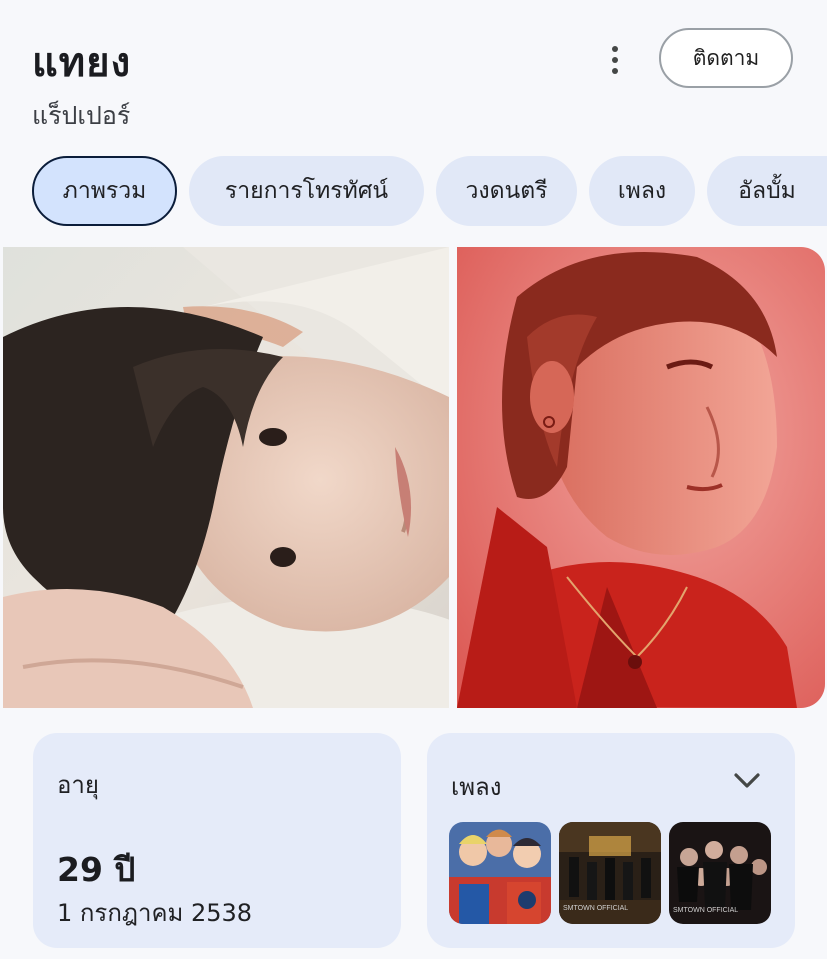 Image resolution: width=827 pixels, height=959 pixels. What do you see at coordinates (476, 787) in the screenshot?
I see `songs-label: เพลง` at bounding box center [476, 787].